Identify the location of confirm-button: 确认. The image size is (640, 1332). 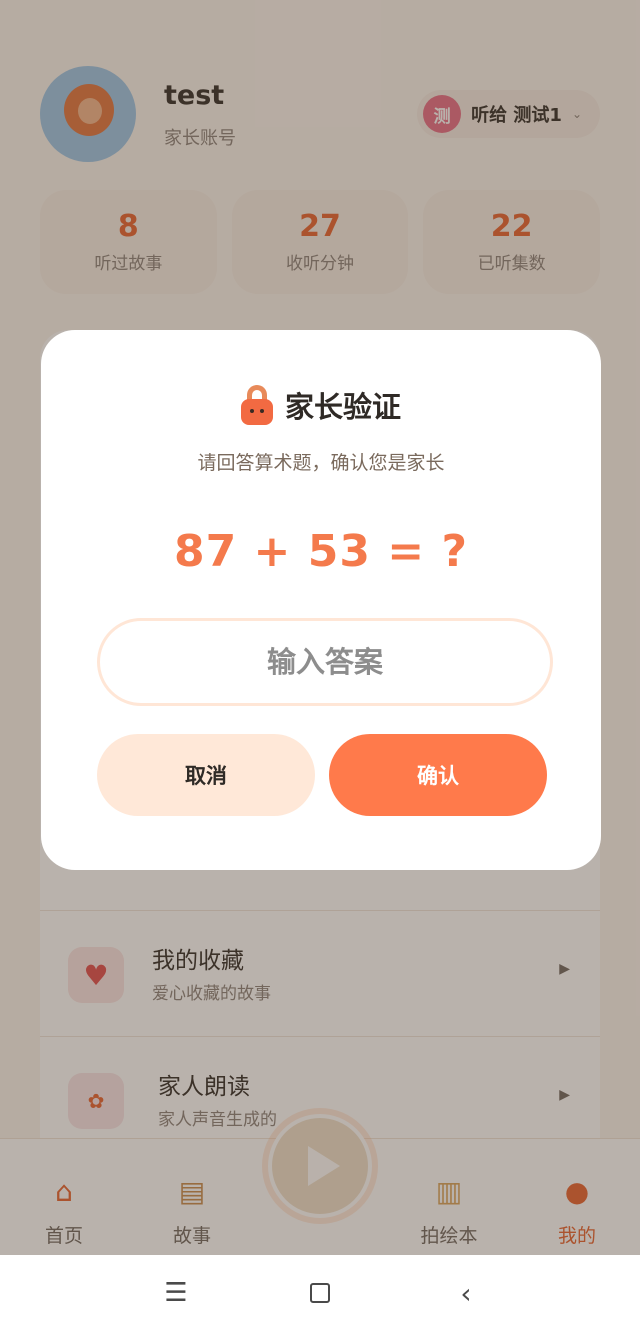
(438, 775).